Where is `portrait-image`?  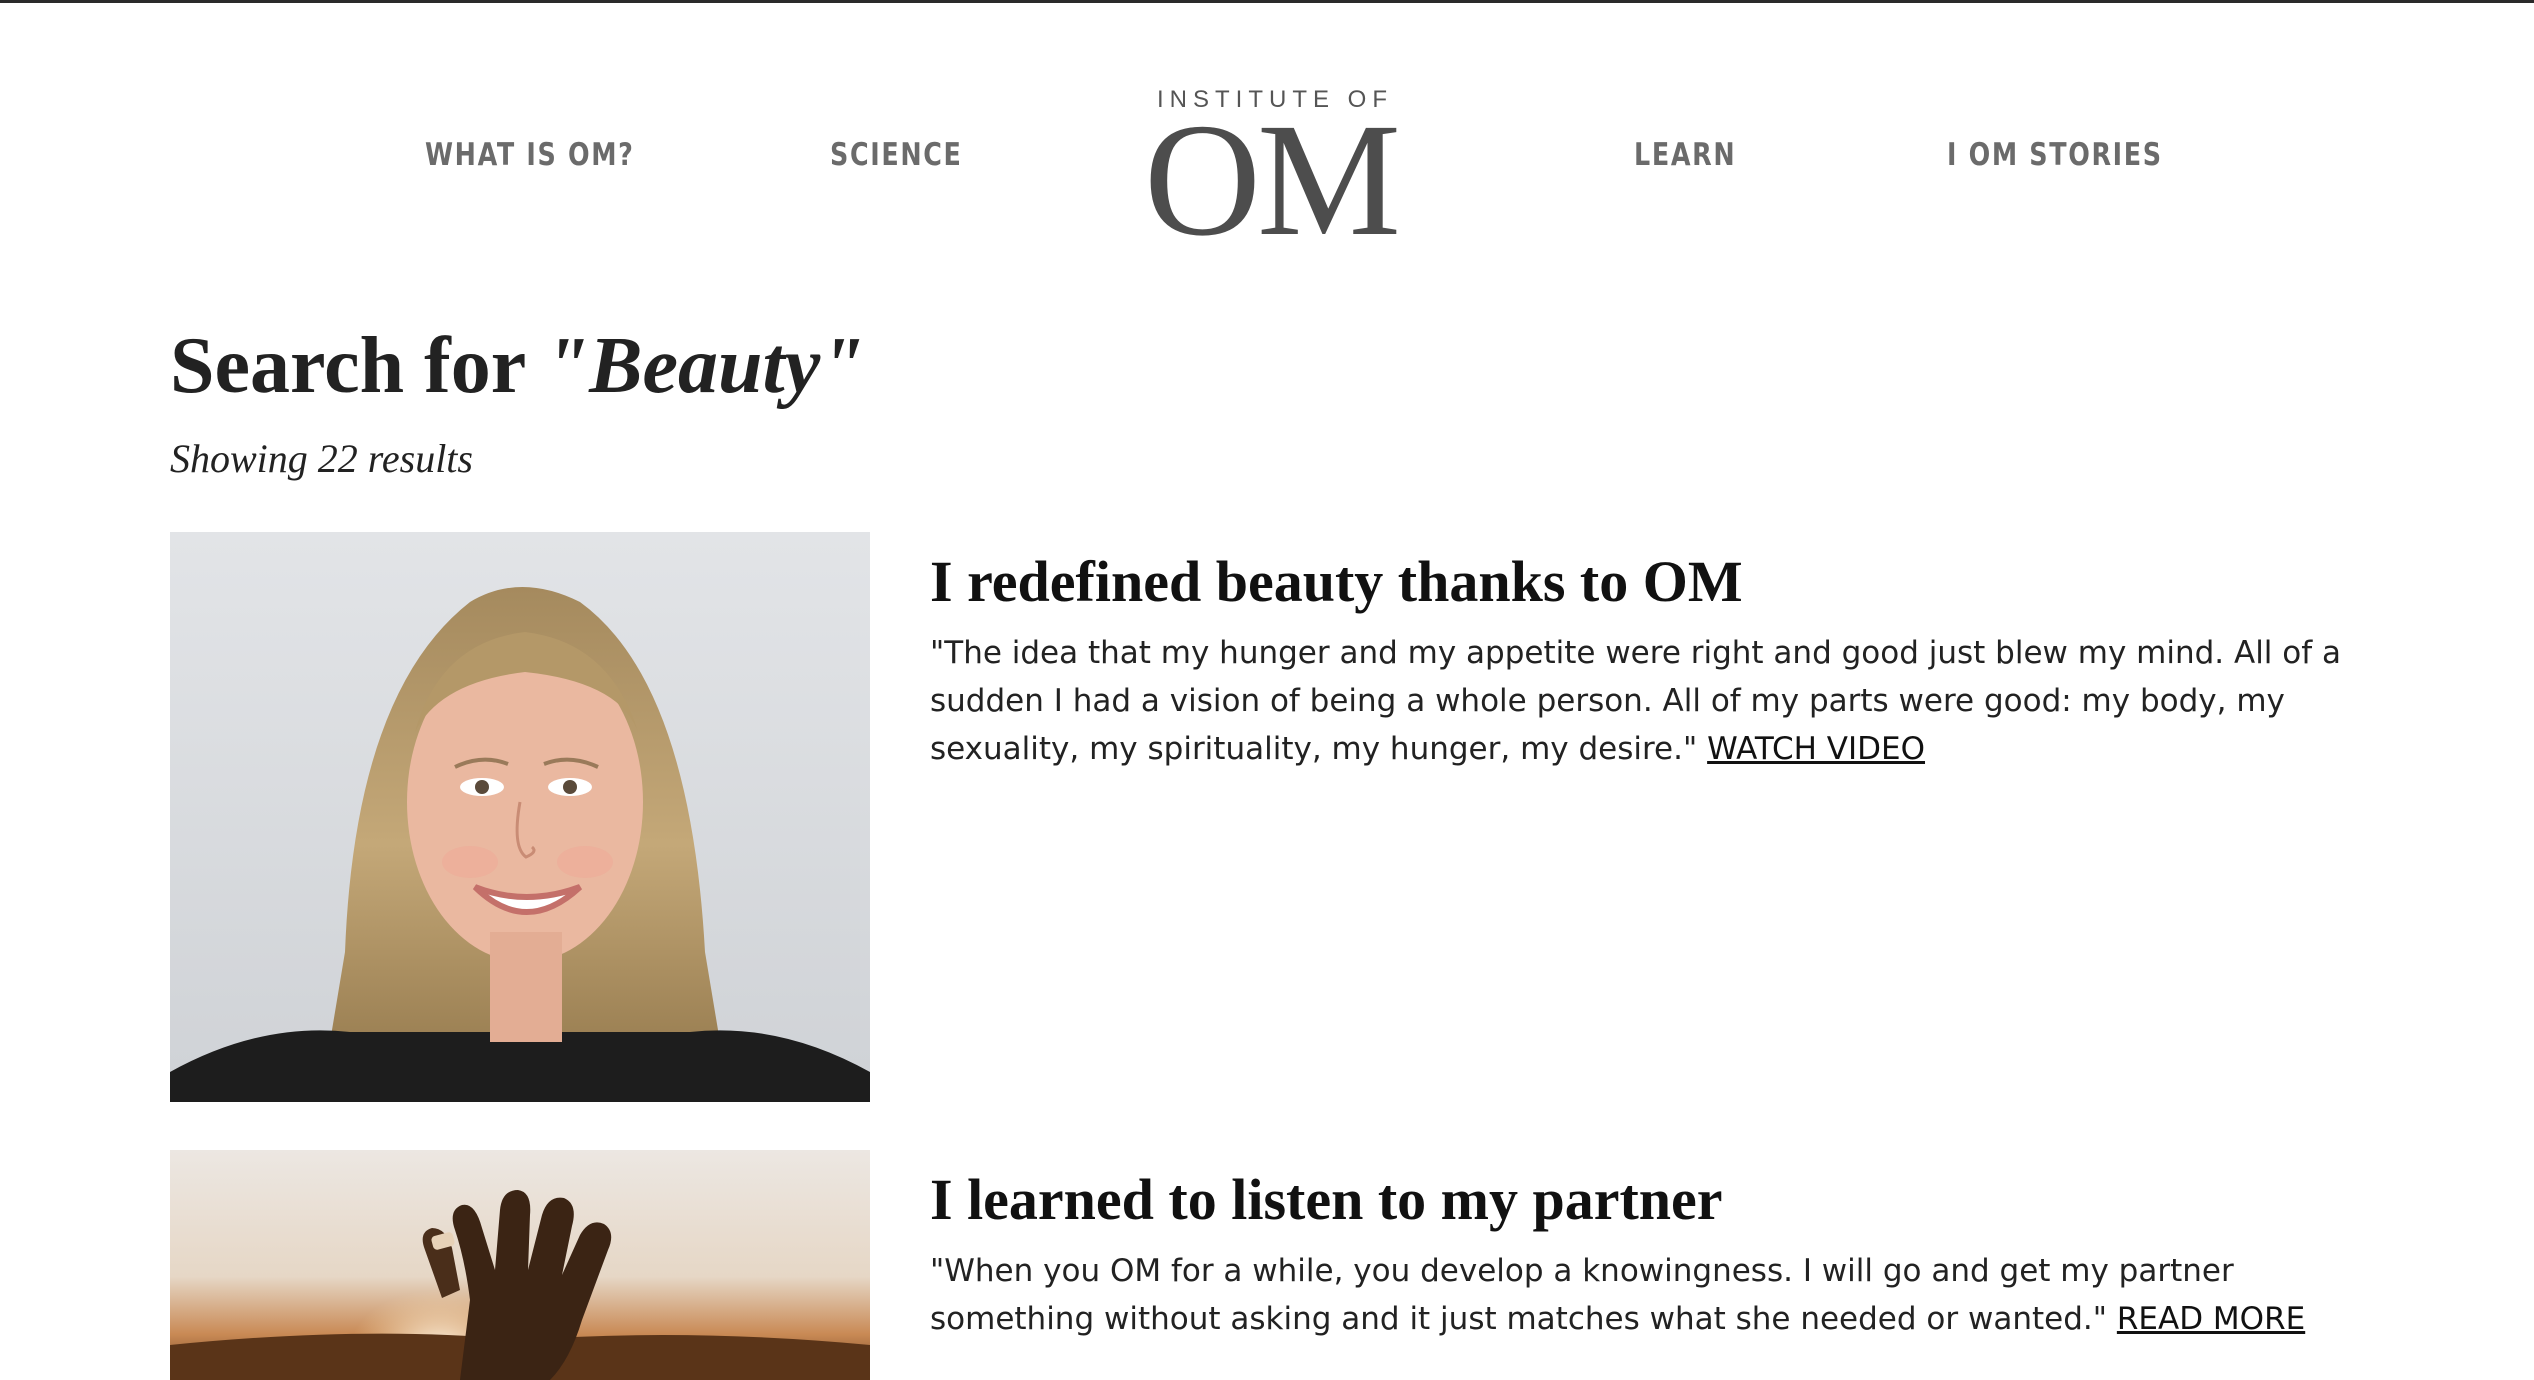 portrait-image is located at coordinates (520, 817).